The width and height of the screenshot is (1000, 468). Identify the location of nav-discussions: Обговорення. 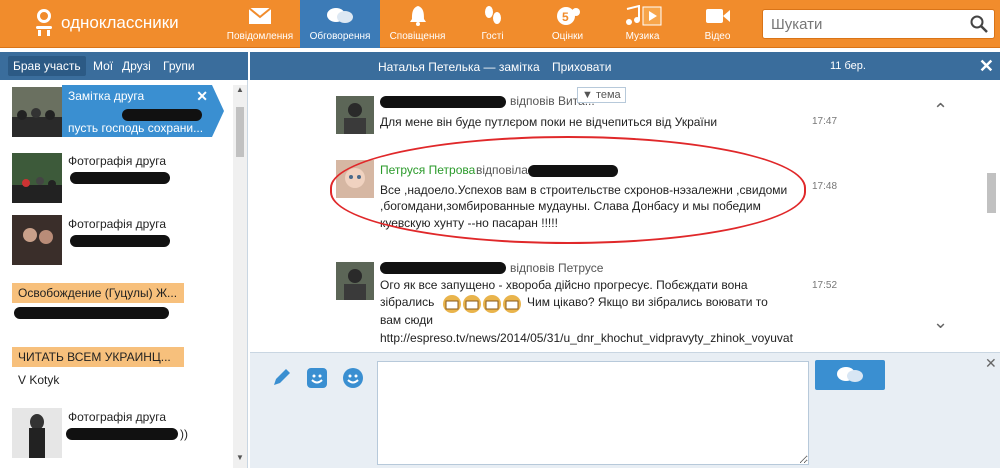
(340, 24).